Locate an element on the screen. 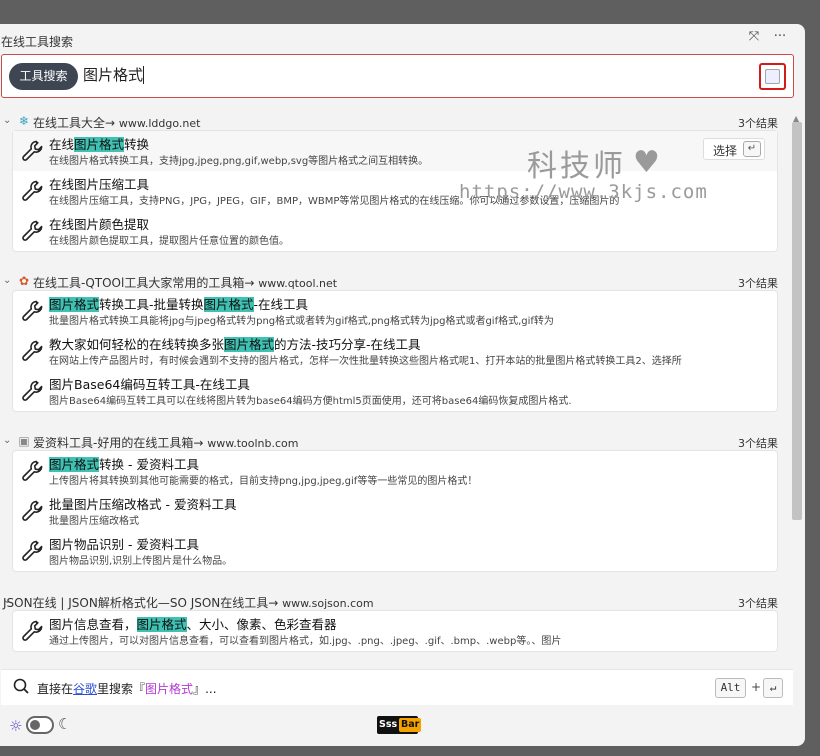  result-title: 图片Base64编码互转工具-在线工具 is located at coordinates (149, 383).